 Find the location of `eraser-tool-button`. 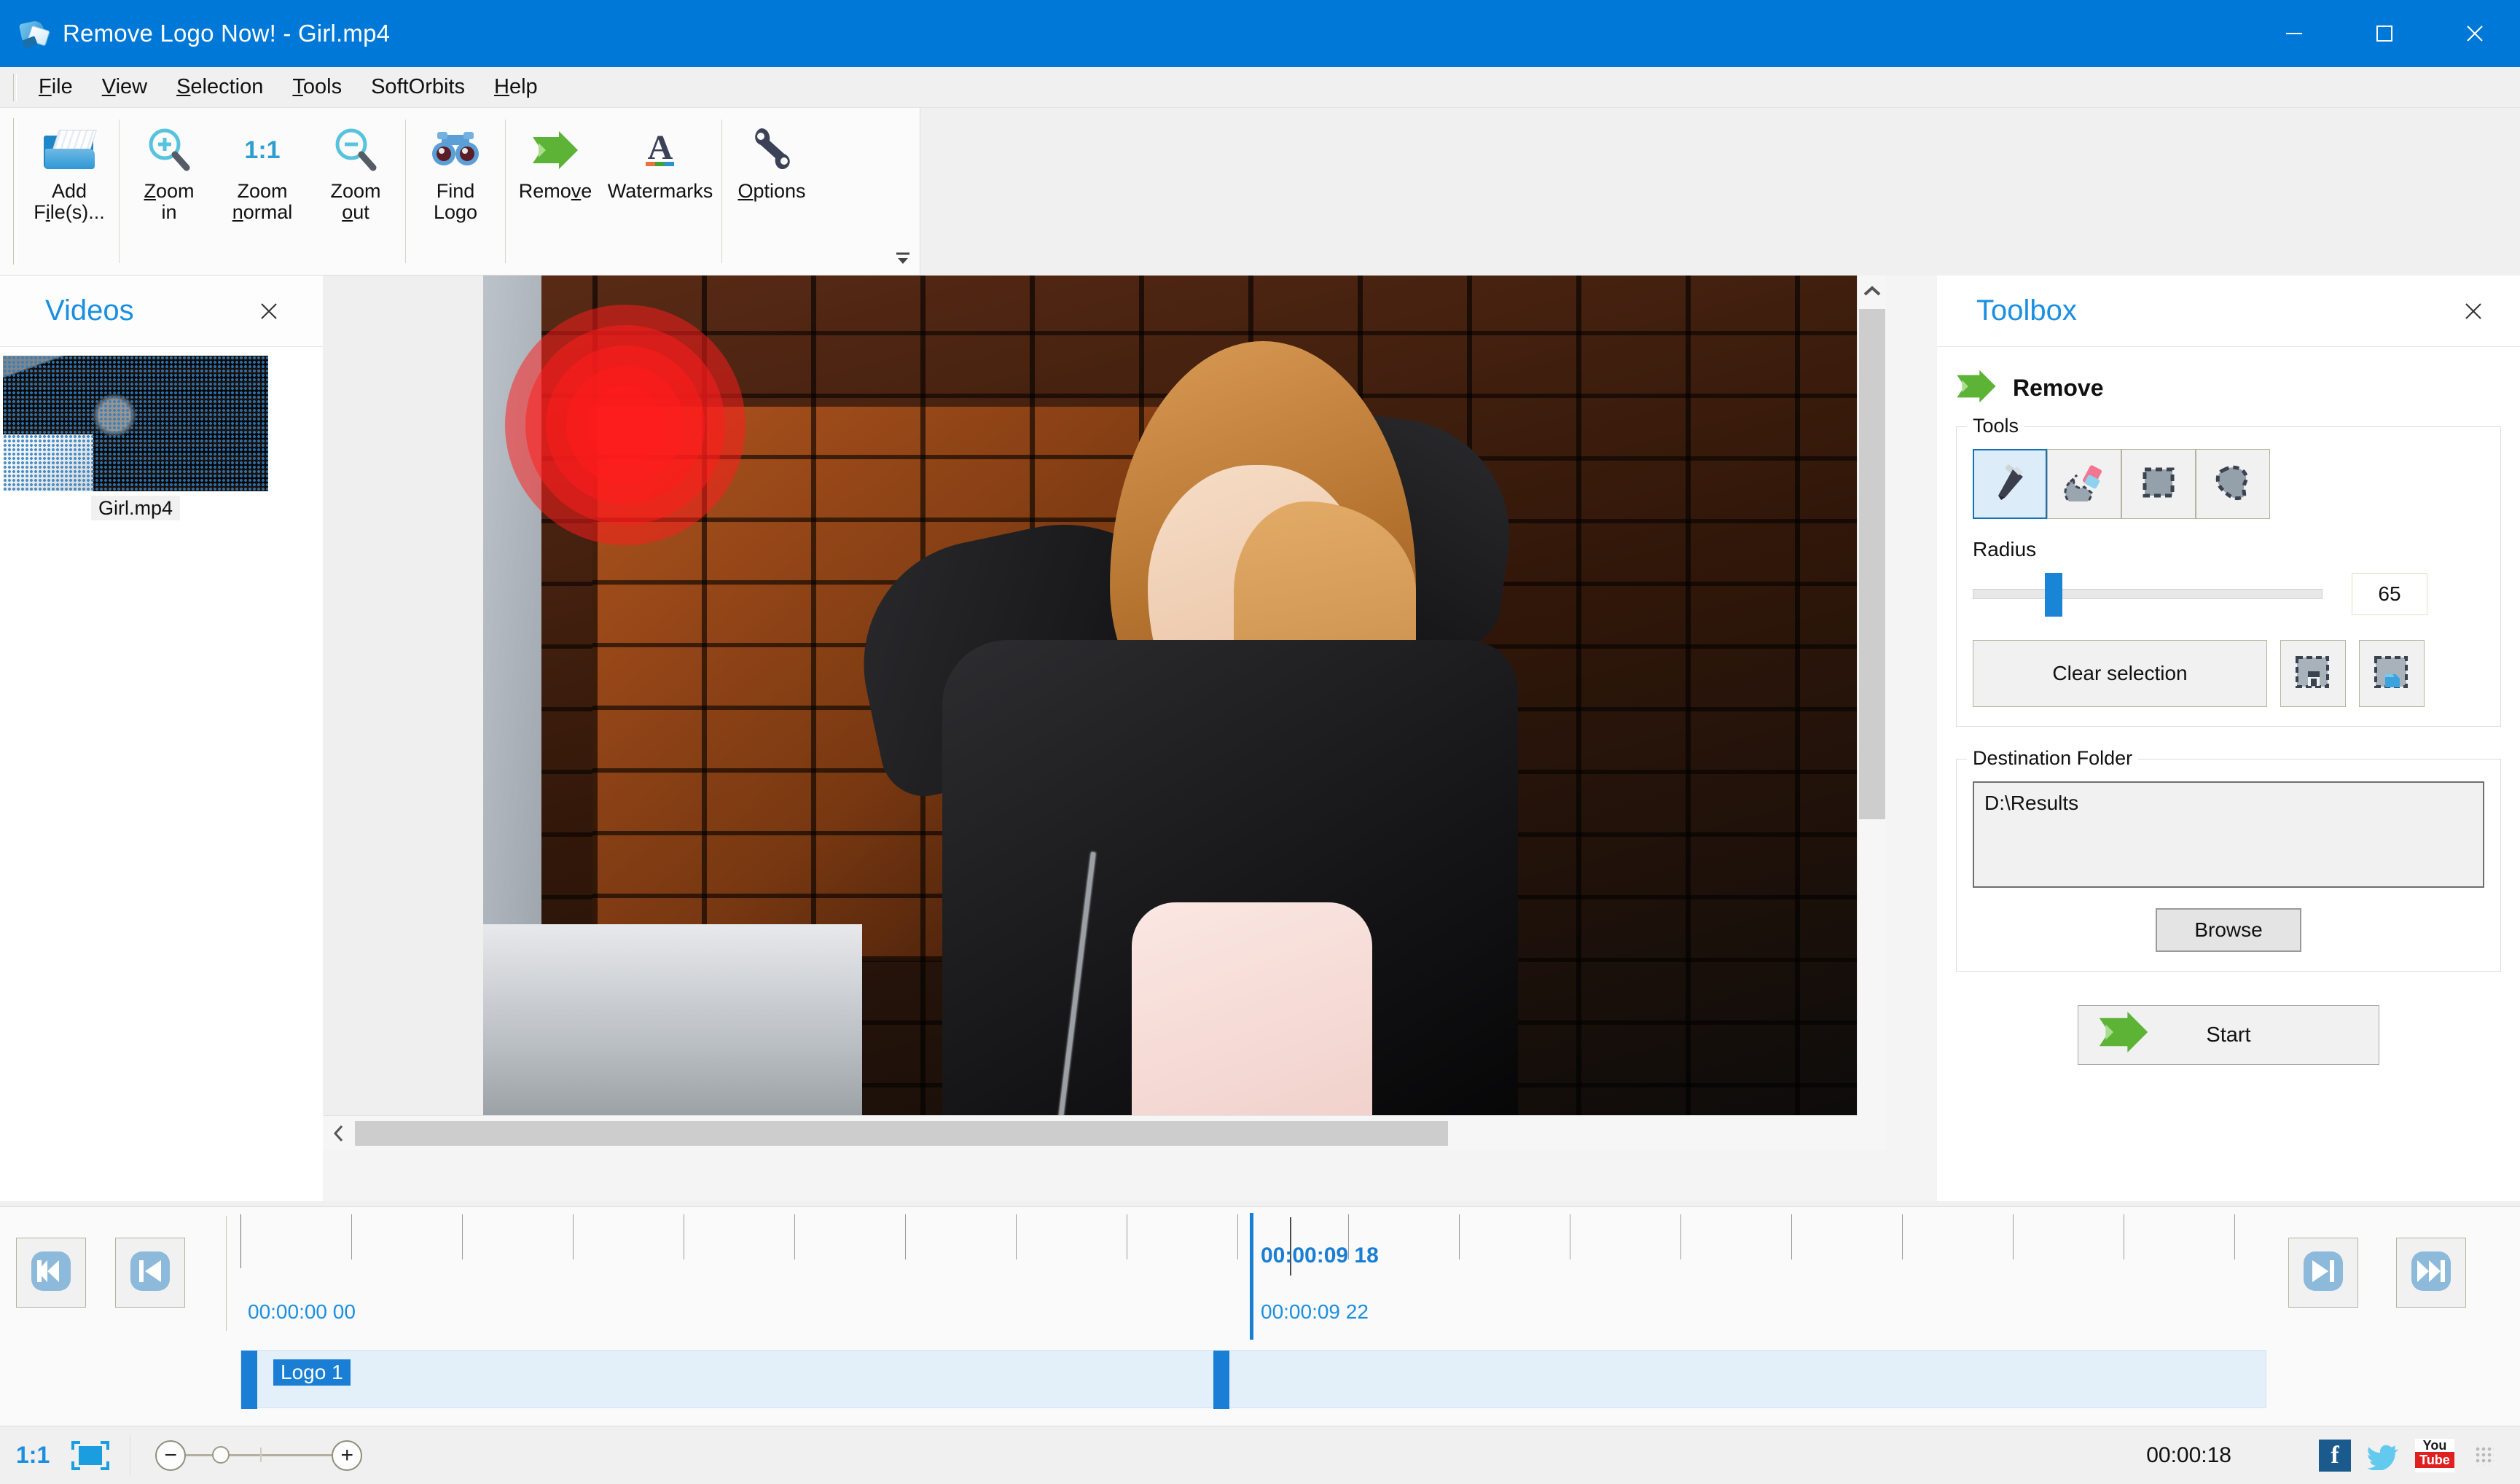

eraser-tool-button is located at coordinates (2084, 484).